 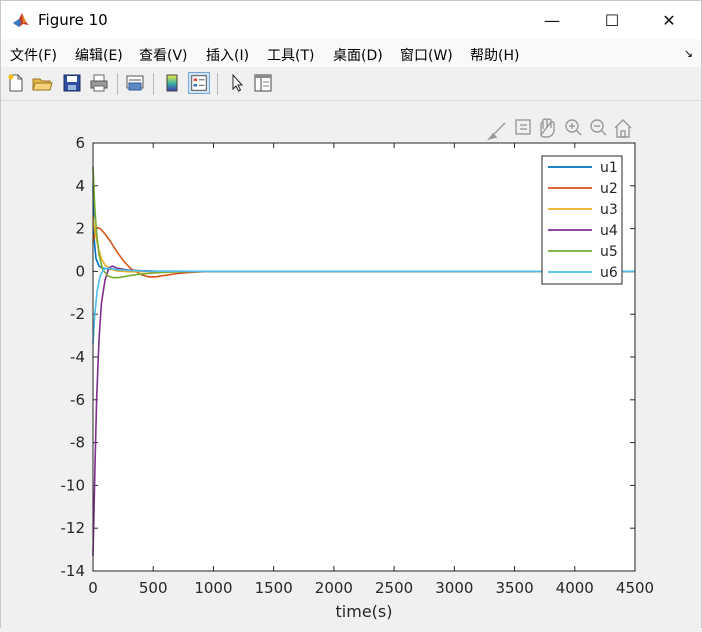 What do you see at coordinates (612, 20) in the screenshot?
I see `maximize-button: ☐` at bounding box center [612, 20].